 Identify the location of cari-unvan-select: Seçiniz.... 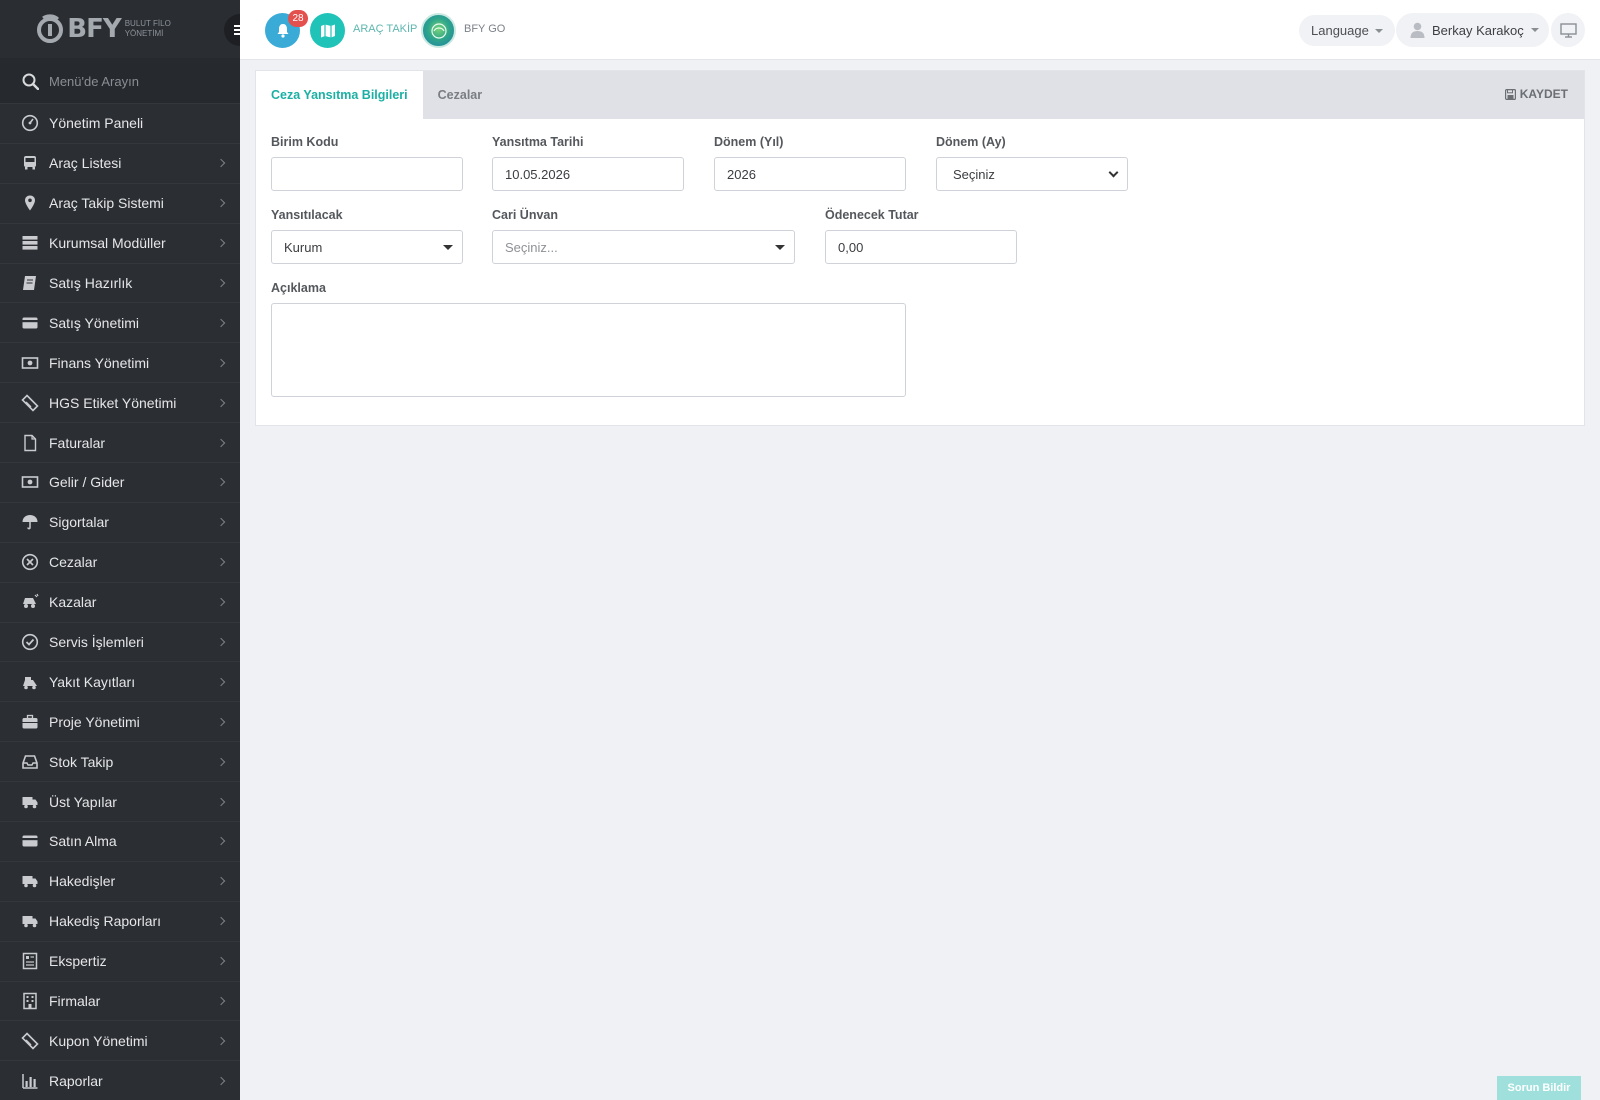
(643, 247).